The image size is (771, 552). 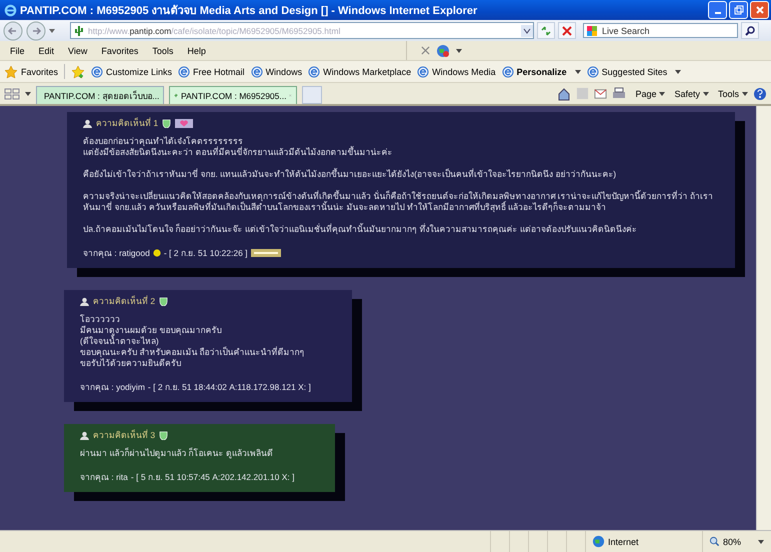 What do you see at coordinates (650, 93) in the screenshot?
I see `command-menu: Page` at bounding box center [650, 93].